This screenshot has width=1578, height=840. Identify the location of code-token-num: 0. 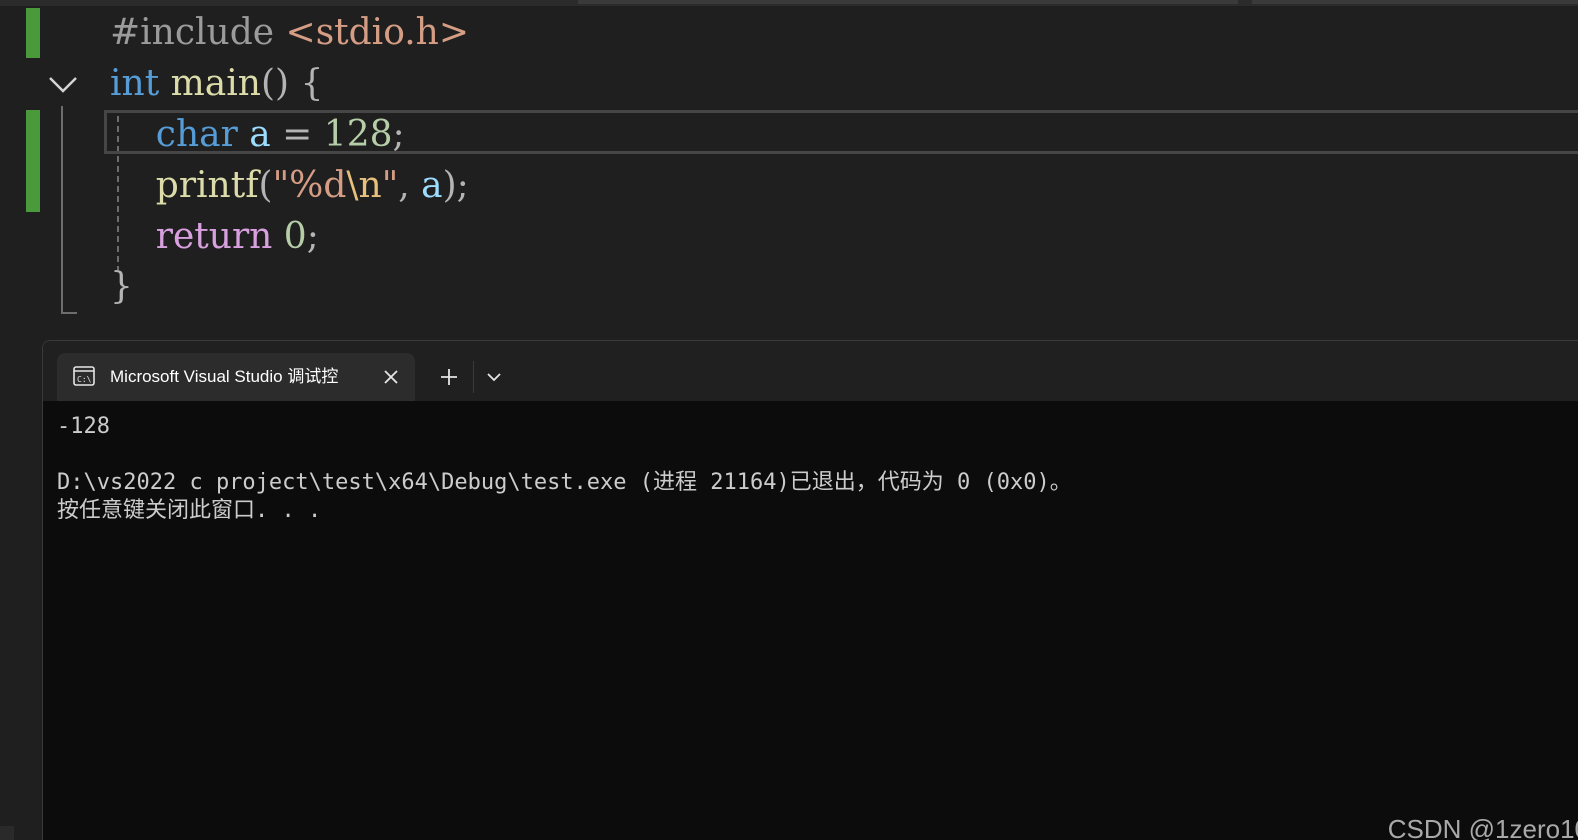
(295, 236).